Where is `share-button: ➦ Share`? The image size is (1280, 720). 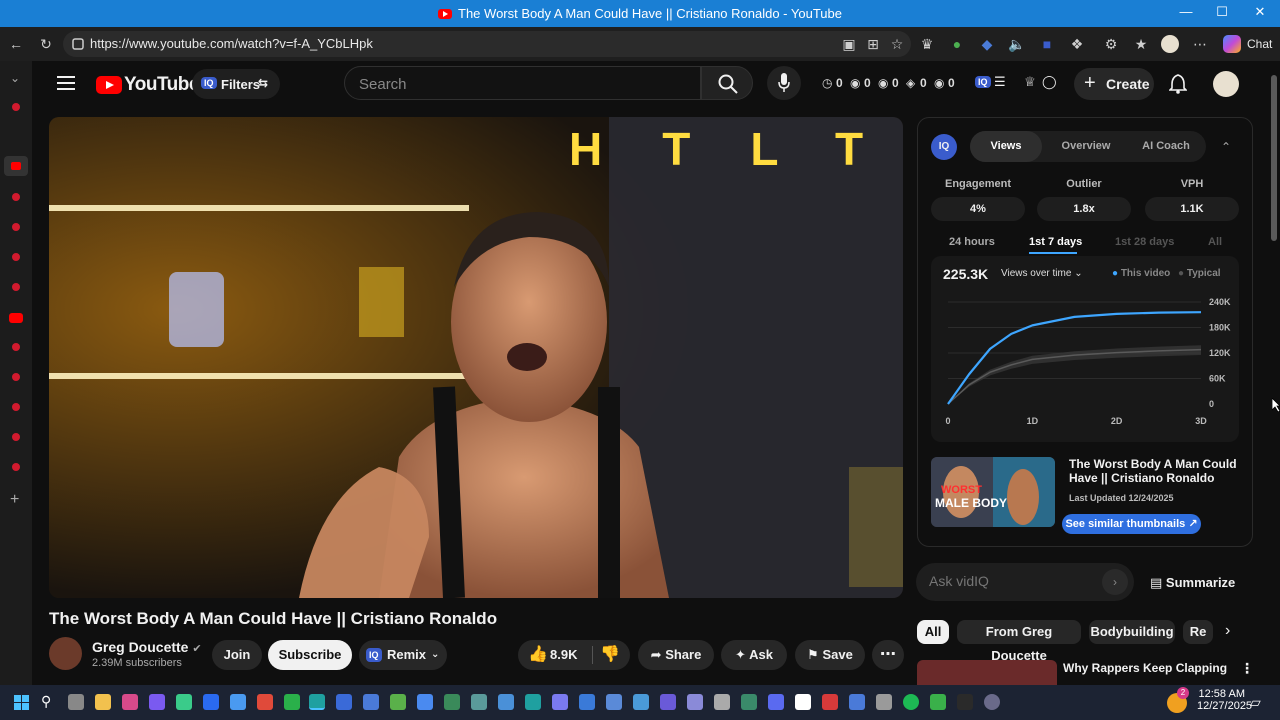
share-button: ➦ Share is located at coordinates (676, 655).